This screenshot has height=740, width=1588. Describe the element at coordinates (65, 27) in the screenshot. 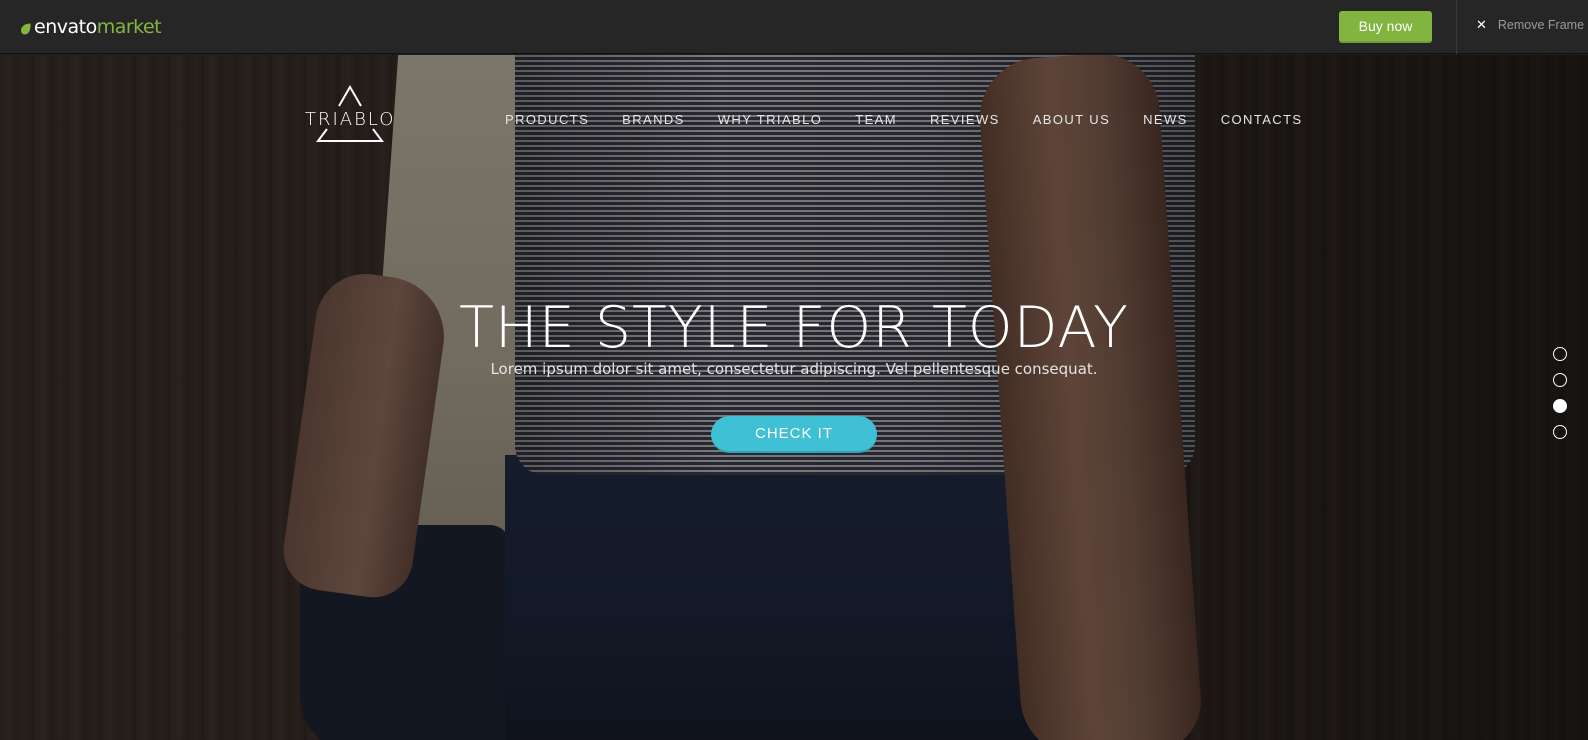

I see `envato-logo-word: envato` at that location.